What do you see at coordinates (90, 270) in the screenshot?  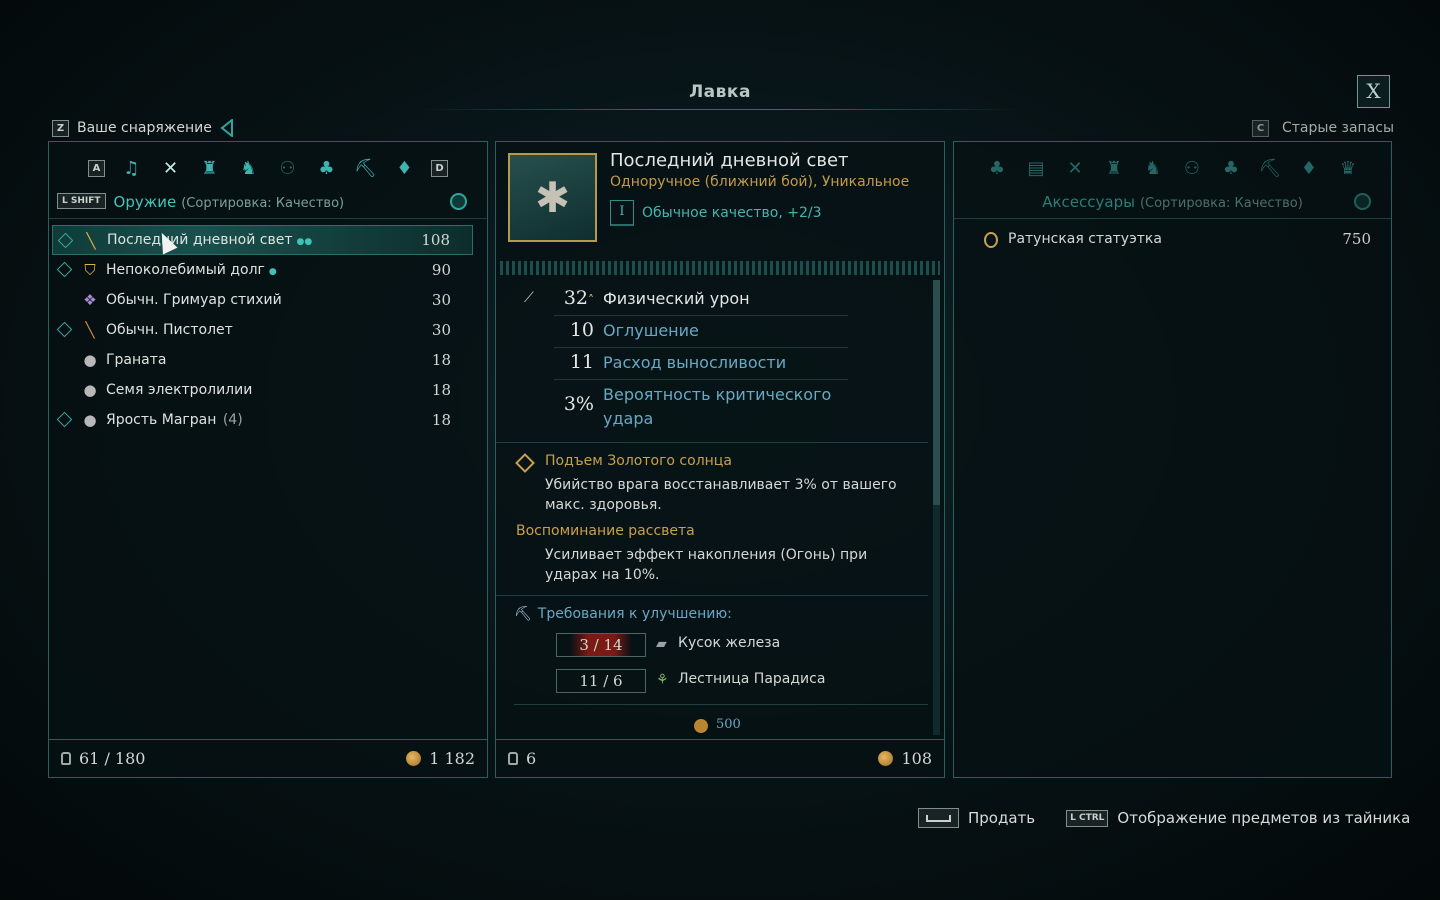 I see `shield-icon: ⛉` at bounding box center [90, 270].